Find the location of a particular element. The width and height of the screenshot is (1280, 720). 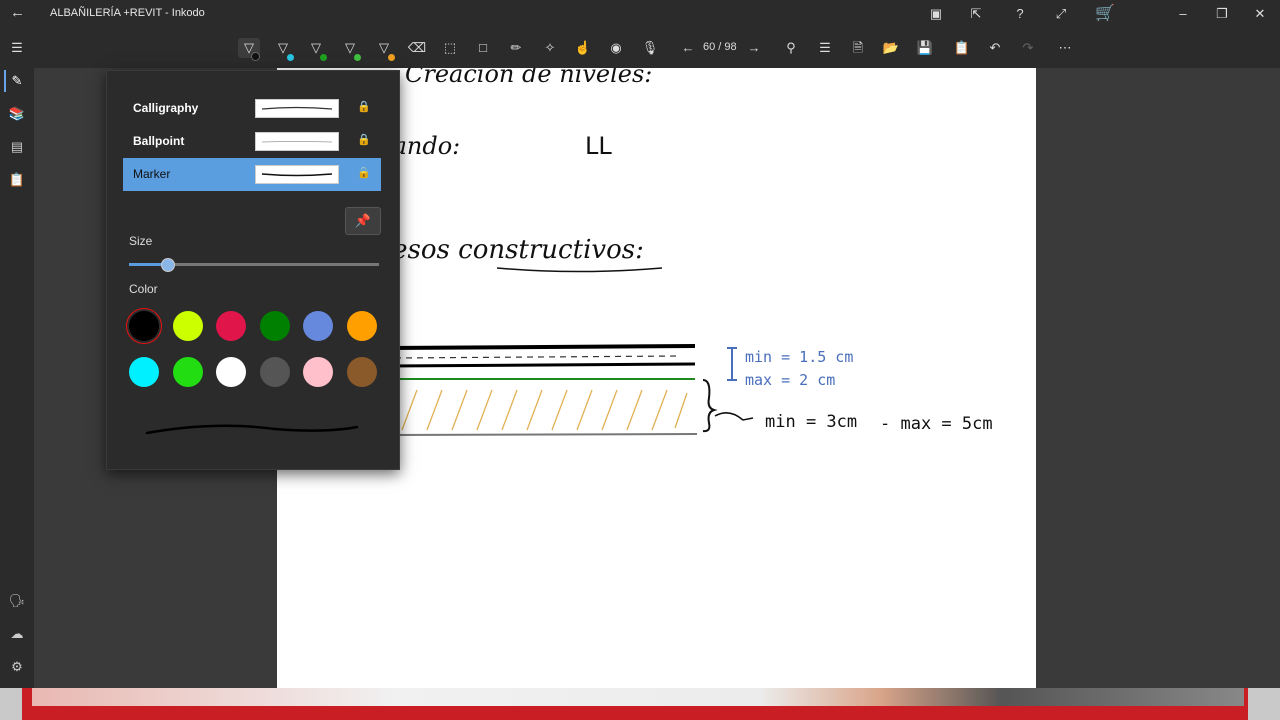

close-icon: ✕ is located at coordinates (1260, 14).